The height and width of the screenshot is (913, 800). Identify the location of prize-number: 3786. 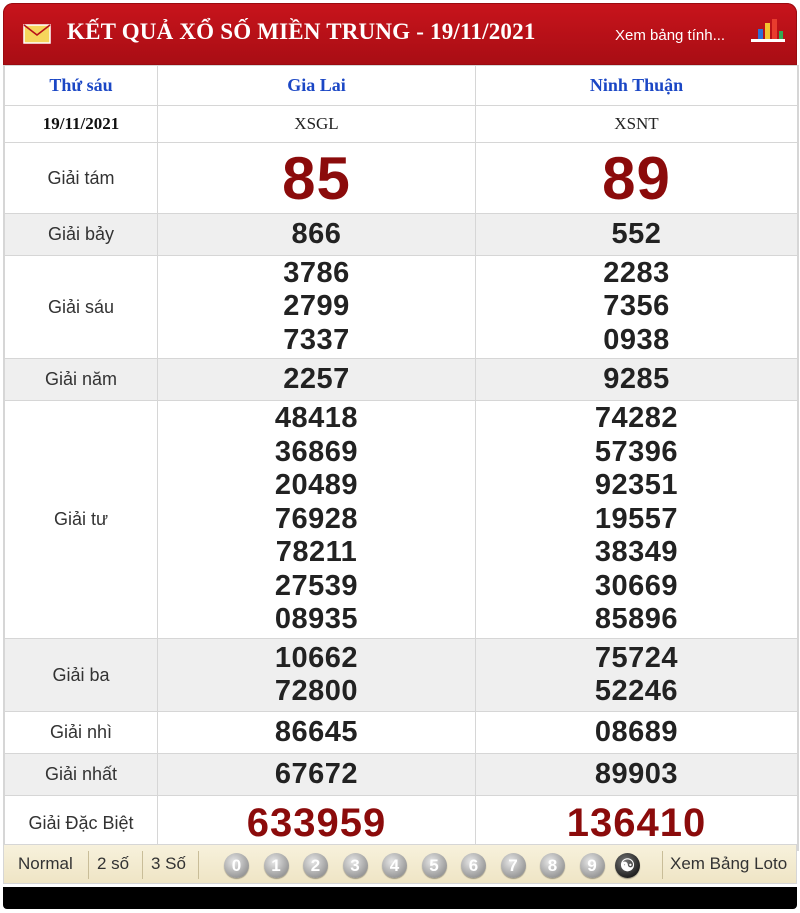
(316, 272).